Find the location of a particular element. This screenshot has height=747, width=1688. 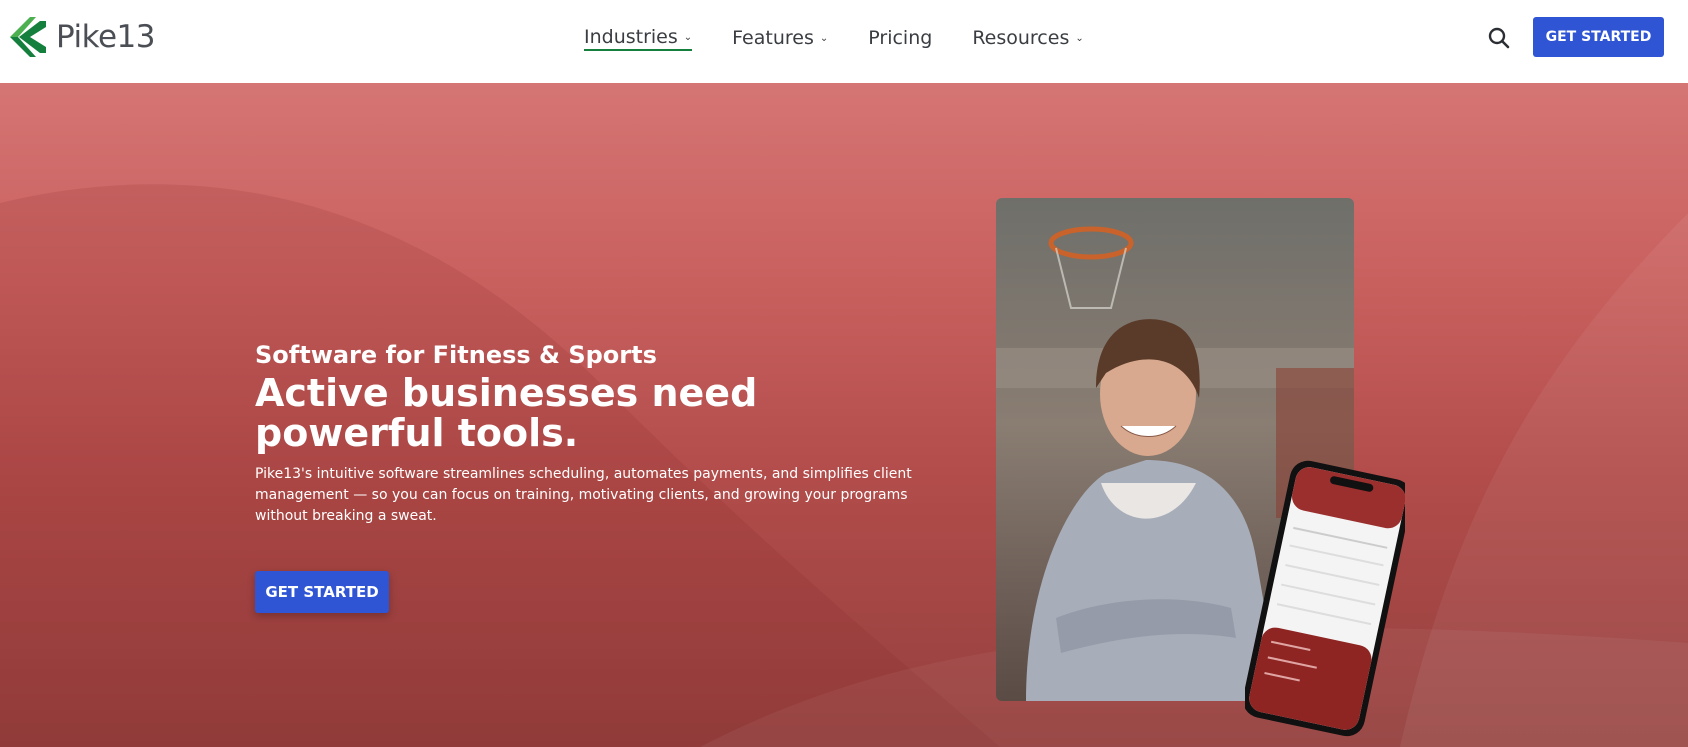

nav-features: Features ⌄ is located at coordinates (780, 38).